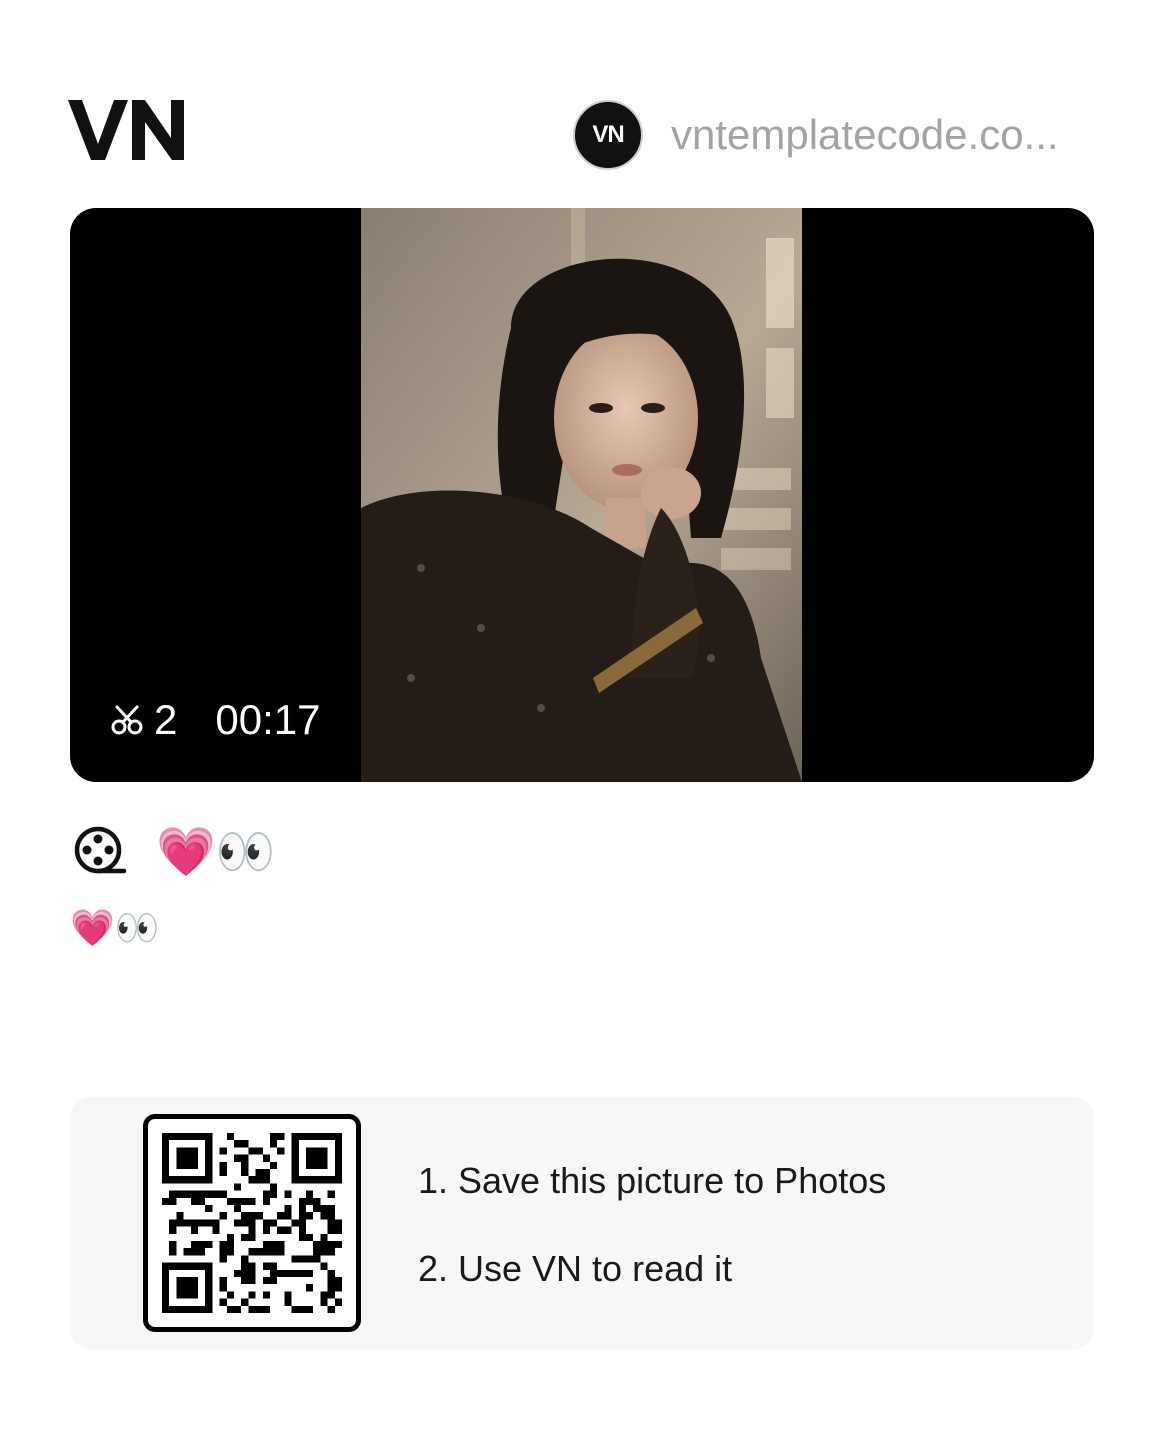  Describe the element at coordinates (268, 719) in the screenshot. I see `video-duration: 00:17` at that location.